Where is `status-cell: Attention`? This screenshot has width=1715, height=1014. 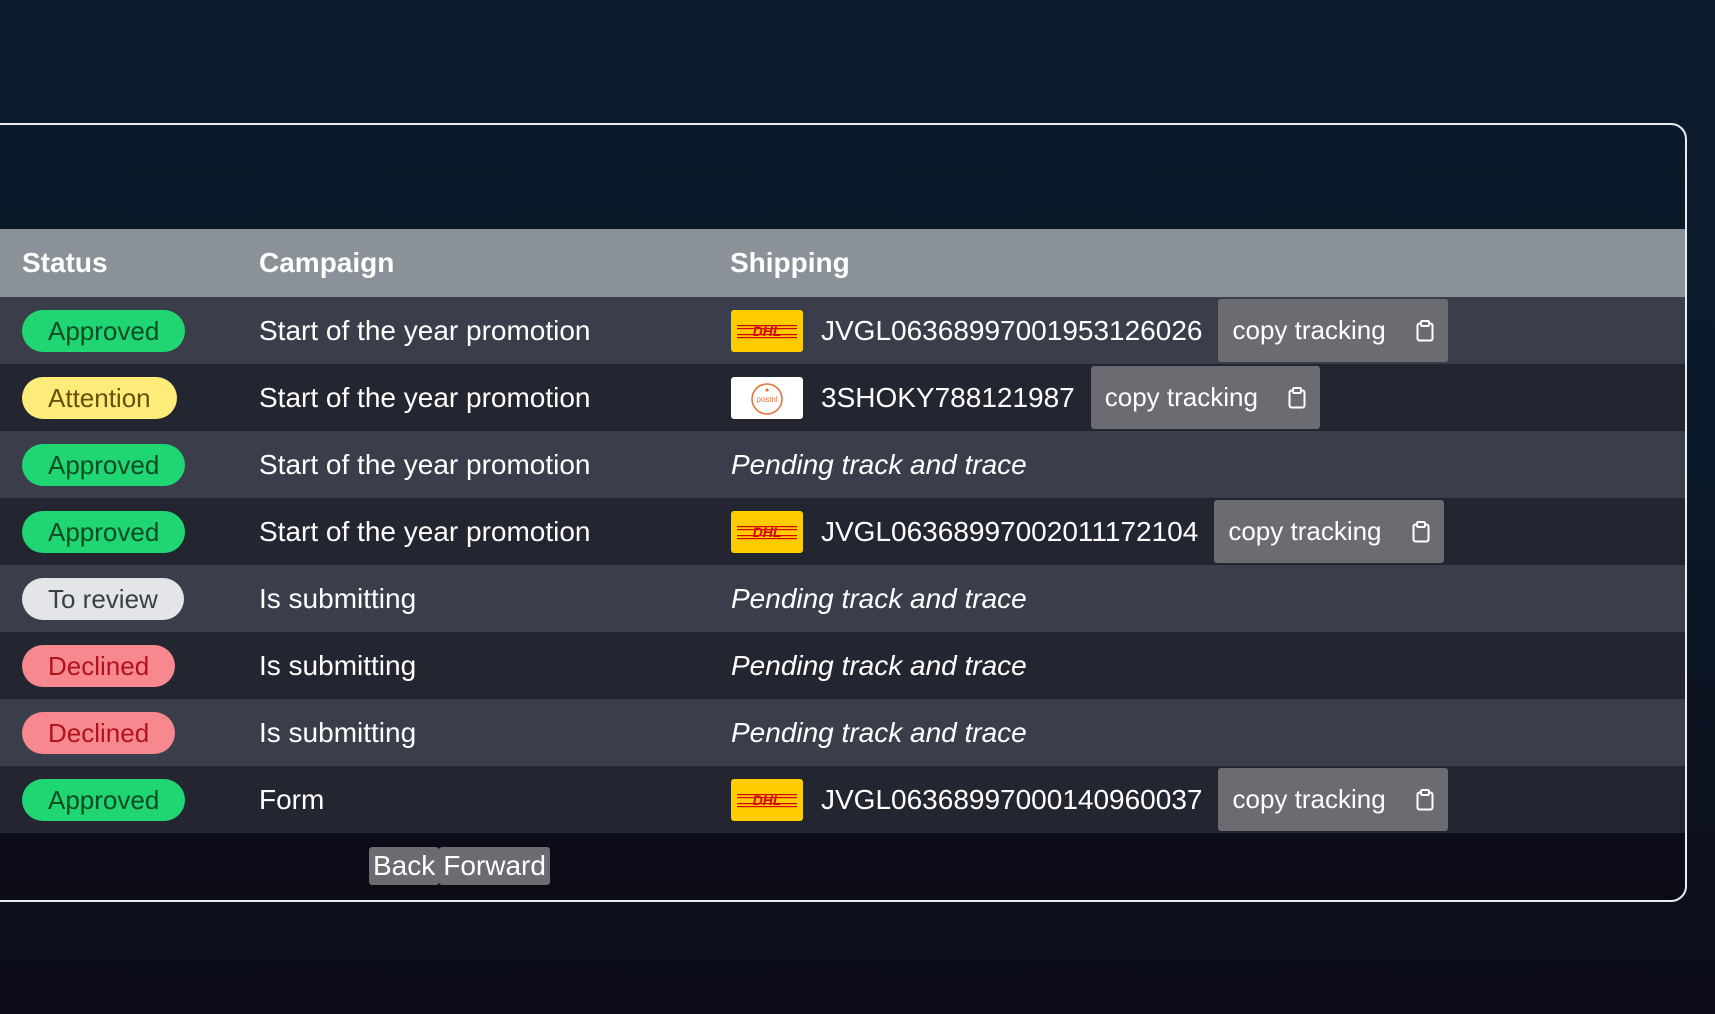 status-cell: Attention is located at coordinates (99, 397).